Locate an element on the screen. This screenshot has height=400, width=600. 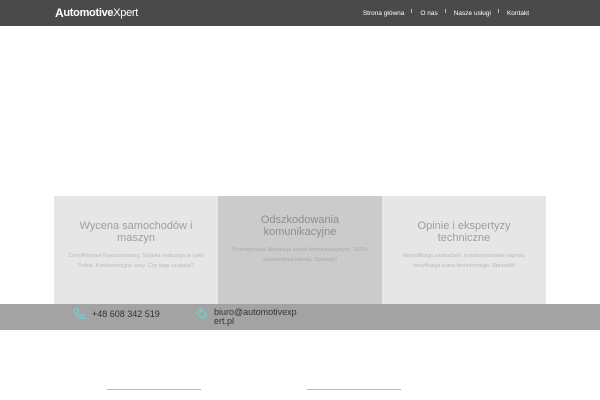
nav-item-home: Strona główna is located at coordinates (384, 13).